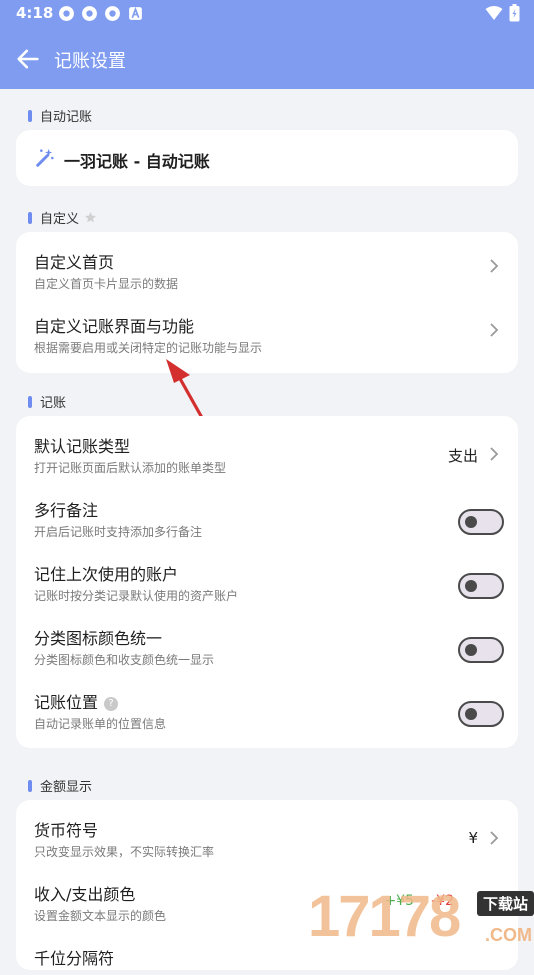 This screenshot has width=534, height=975. I want to click on currency-symbol-value: ¥, so click(473, 838).